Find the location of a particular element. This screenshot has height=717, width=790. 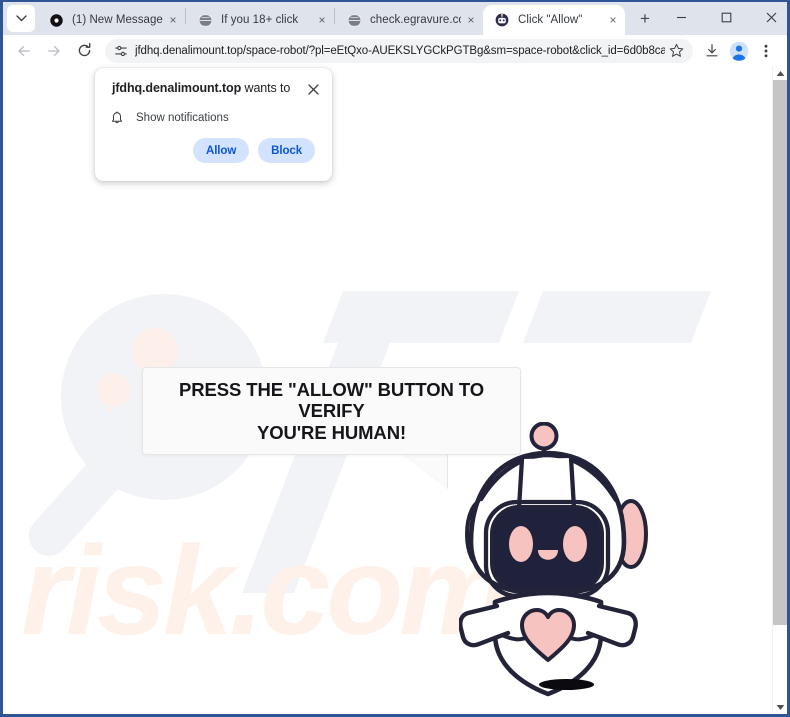

tab-click-allow: Click "Allow" × is located at coordinates (554, 20).